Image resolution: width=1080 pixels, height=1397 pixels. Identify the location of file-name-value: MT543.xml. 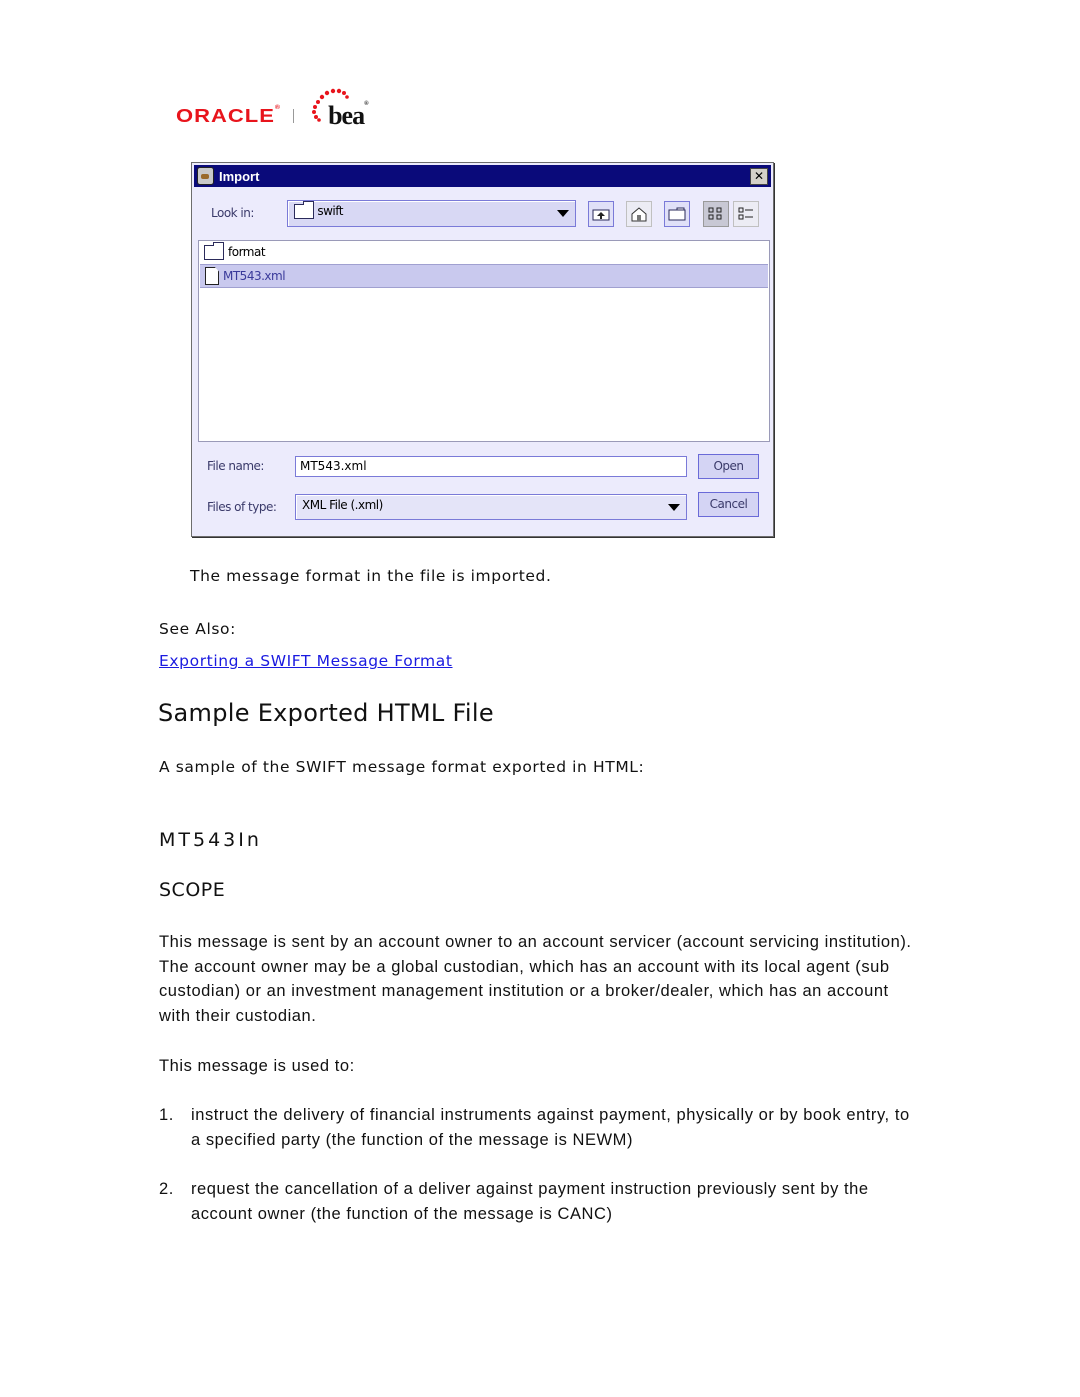
(333, 466).